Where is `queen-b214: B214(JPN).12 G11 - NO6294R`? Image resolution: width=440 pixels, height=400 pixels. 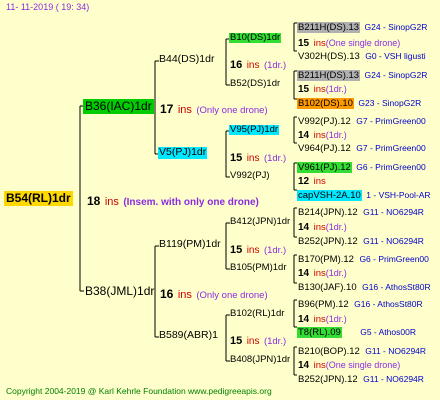 queen-b214: B214(JPN).12 G11 - NO6294R is located at coordinates (360, 211).